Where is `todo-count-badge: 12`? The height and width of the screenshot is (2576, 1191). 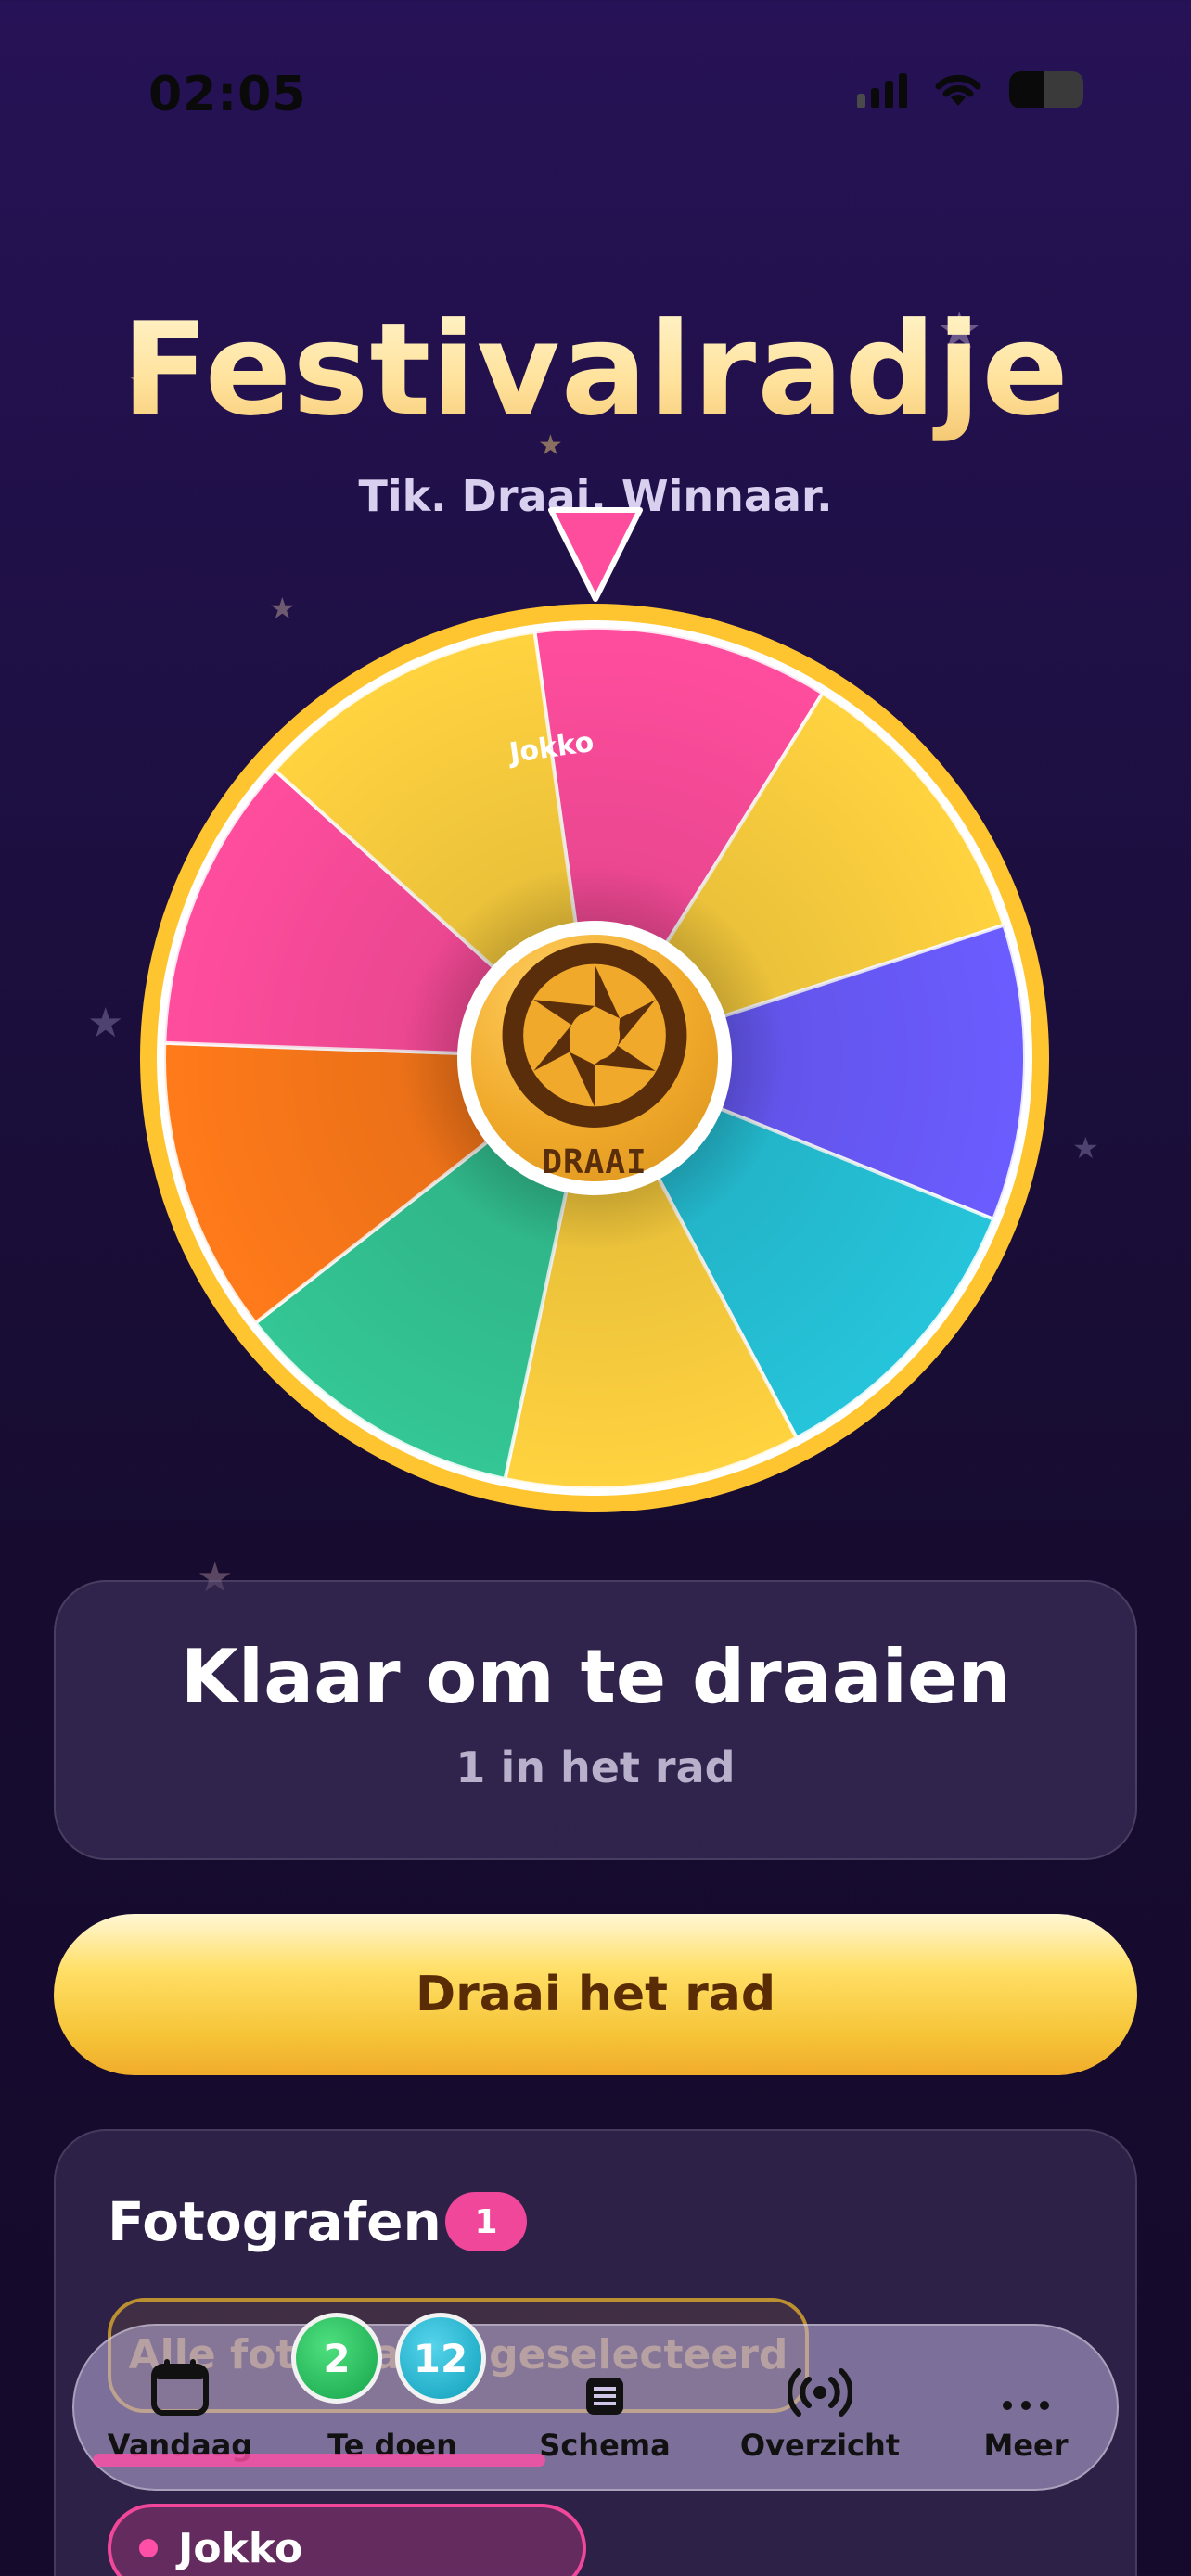 todo-count-badge: 12 is located at coordinates (440, 2358).